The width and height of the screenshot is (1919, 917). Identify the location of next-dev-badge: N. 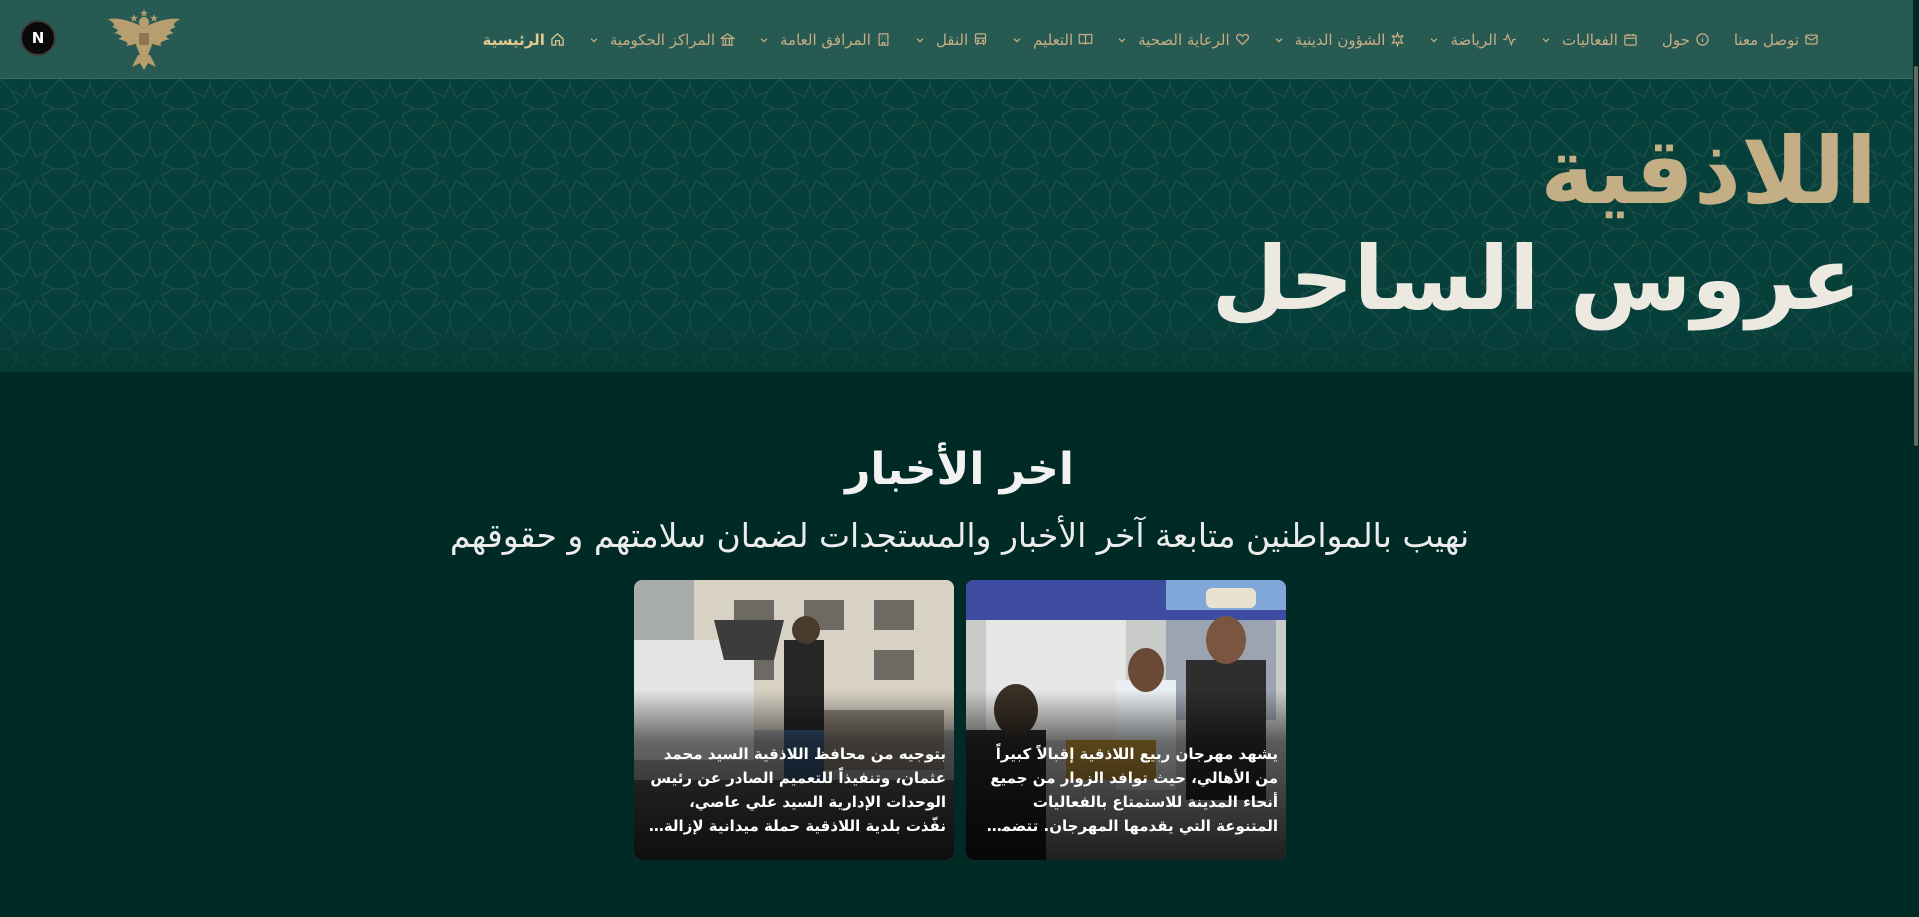
(38, 38).